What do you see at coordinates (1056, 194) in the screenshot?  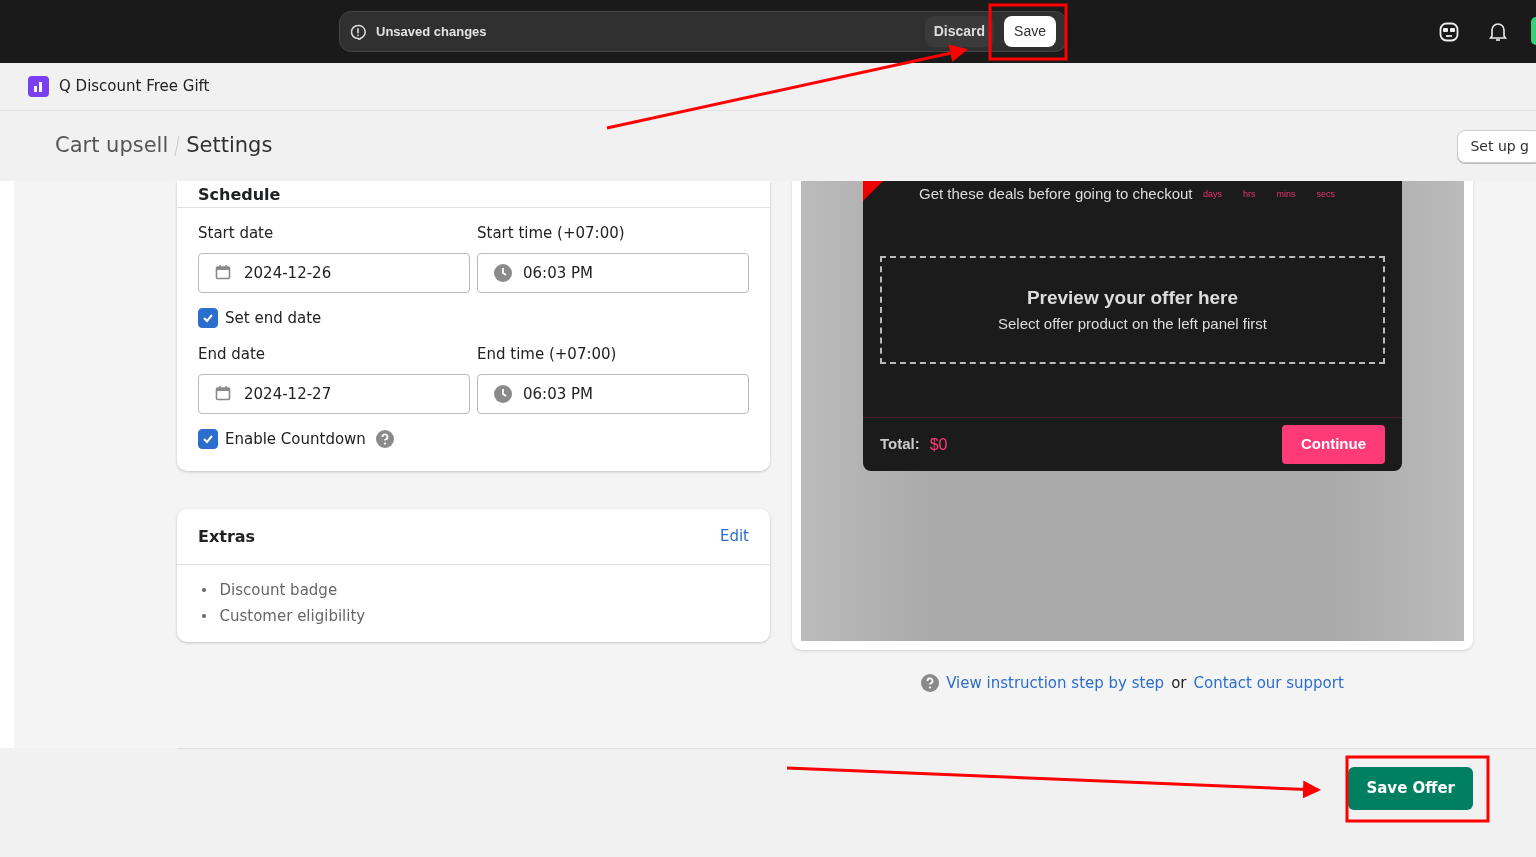 I see `modal-headline: Get these deals before going to checkout` at bounding box center [1056, 194].